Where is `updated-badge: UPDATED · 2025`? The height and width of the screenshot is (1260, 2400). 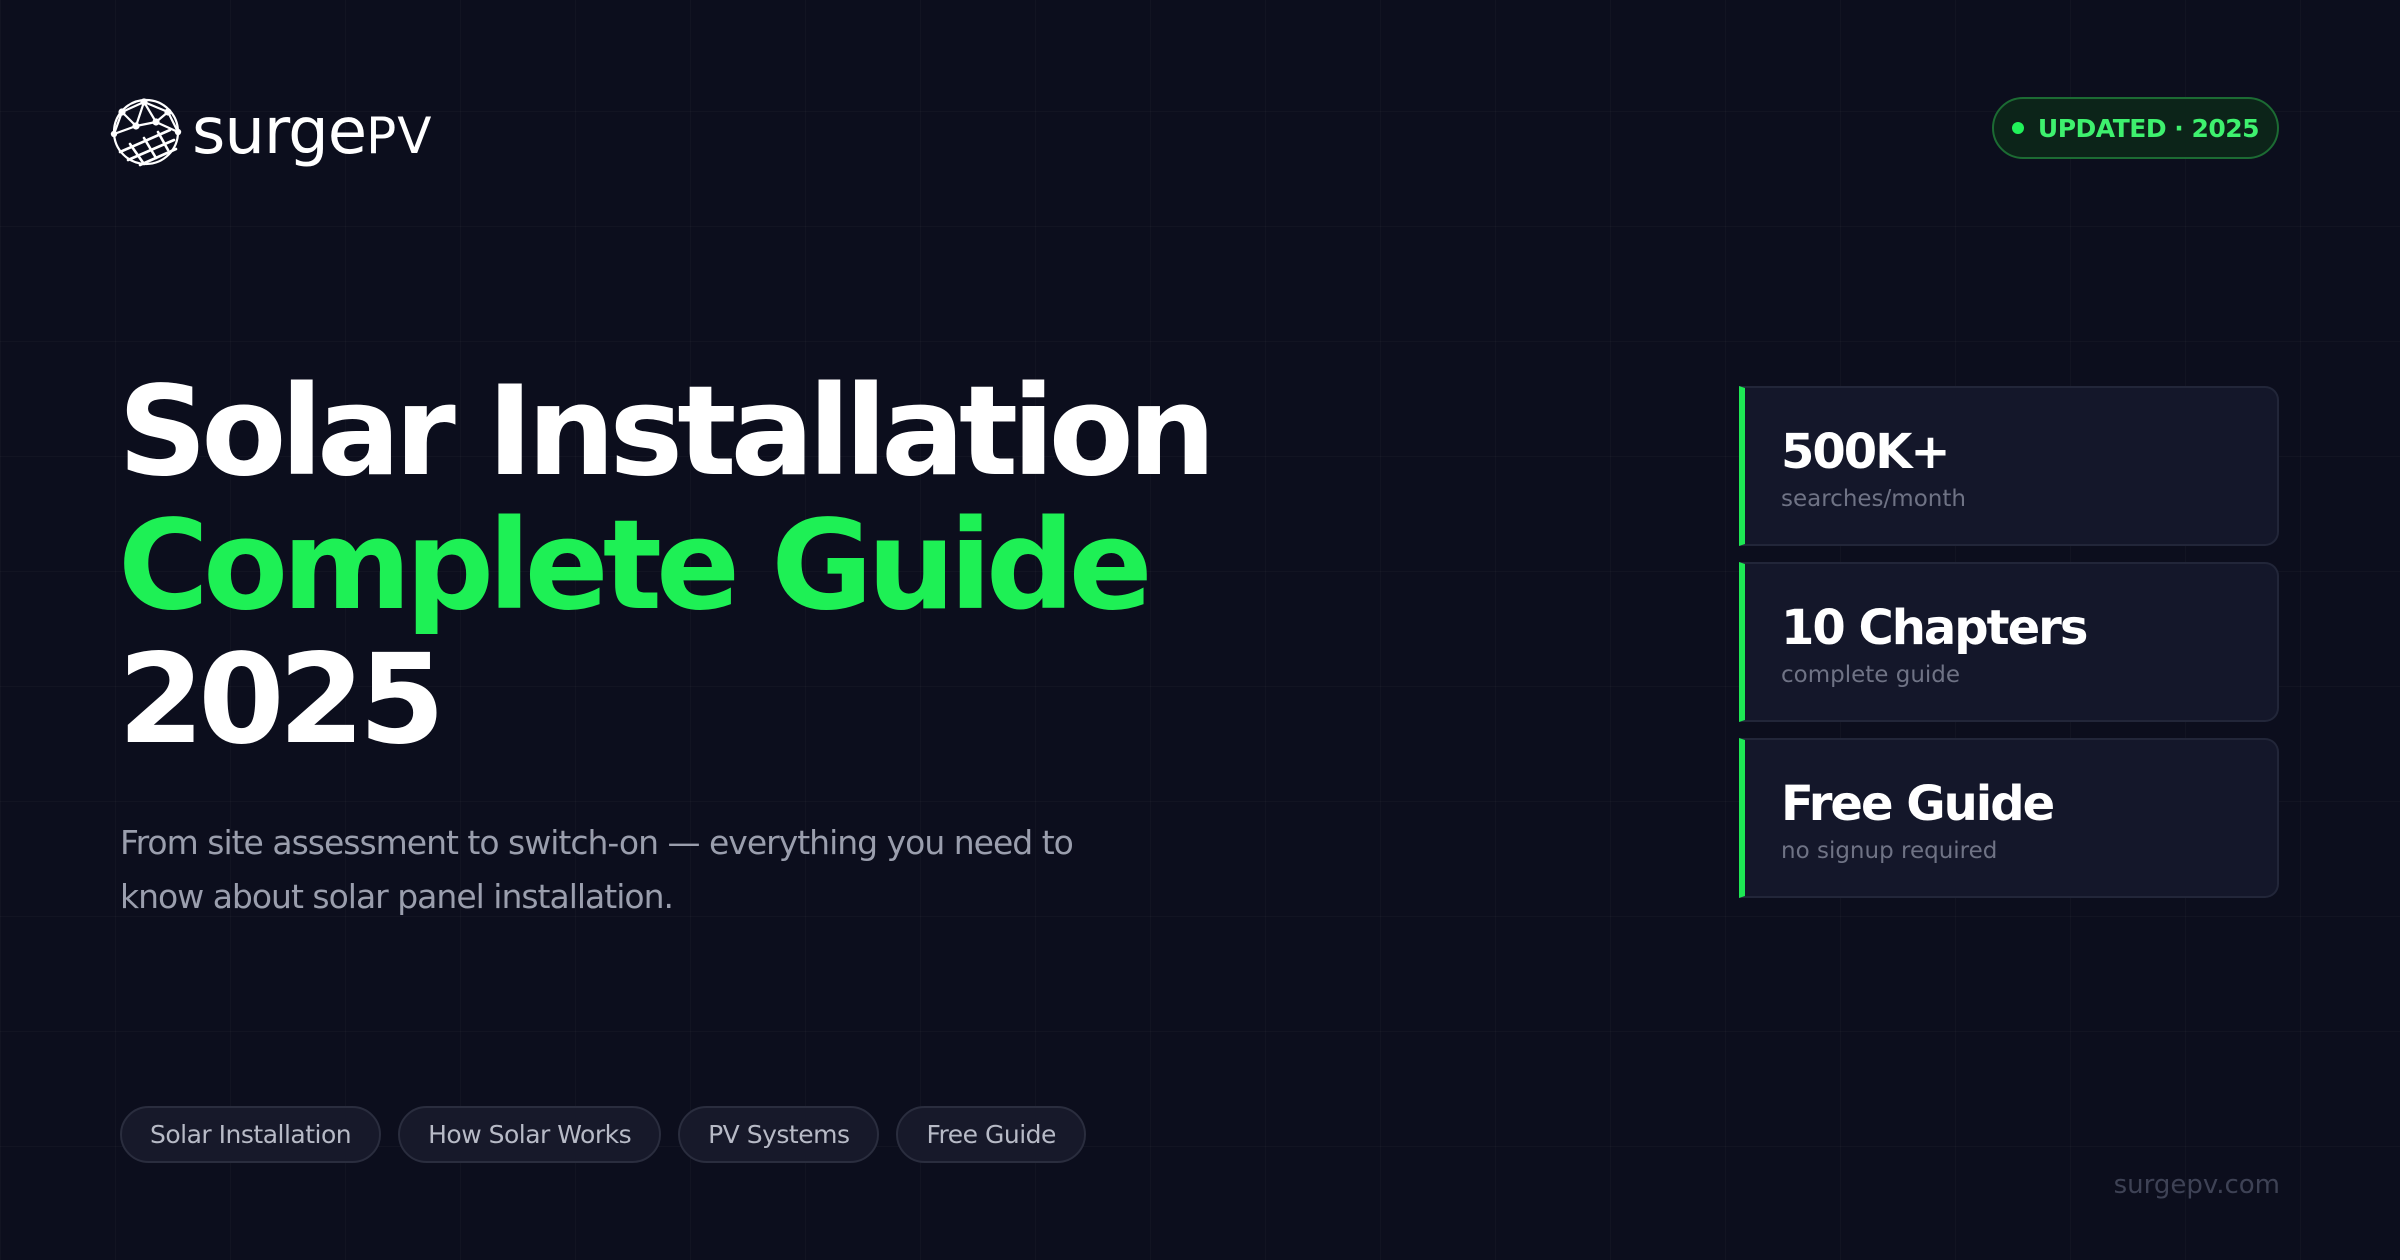 updated-badge: UPDATED · 2025 is located at coordinates (2135, 128).